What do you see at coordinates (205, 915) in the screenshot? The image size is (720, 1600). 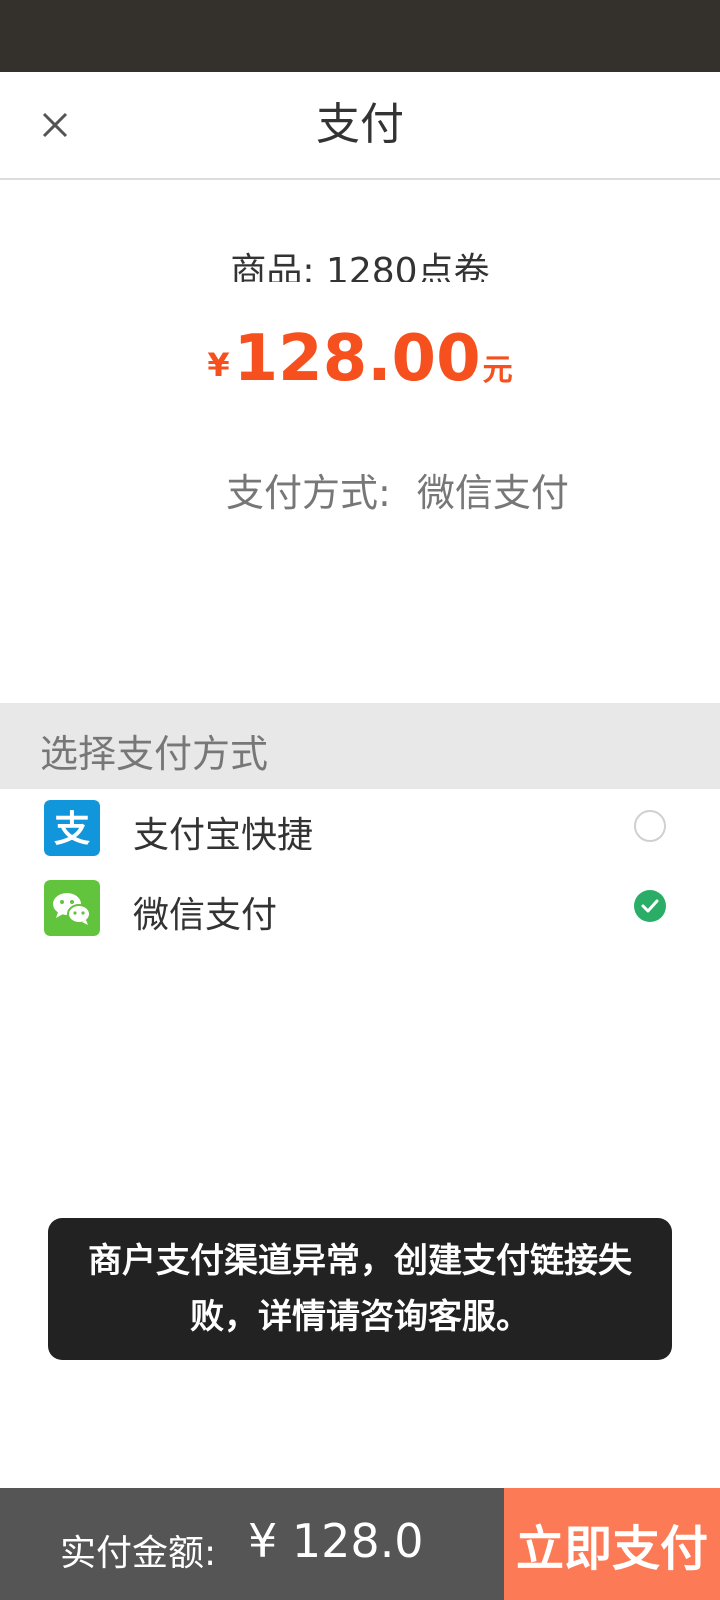 I see `payment-option-label: 微信支付` at bounding box center [205, 915].